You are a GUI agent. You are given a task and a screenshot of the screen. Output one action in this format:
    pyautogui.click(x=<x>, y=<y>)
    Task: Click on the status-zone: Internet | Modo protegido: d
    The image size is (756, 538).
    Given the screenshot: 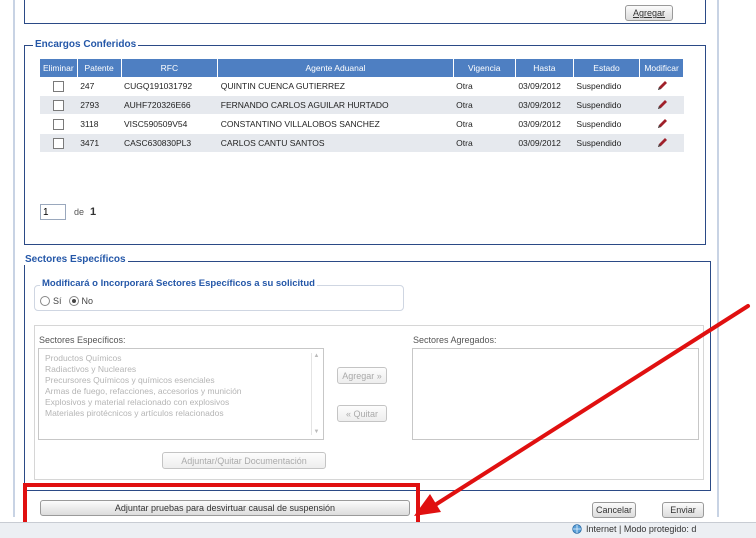 What is the action you would take?
    pyautogui.click(x=634, y=529)
    